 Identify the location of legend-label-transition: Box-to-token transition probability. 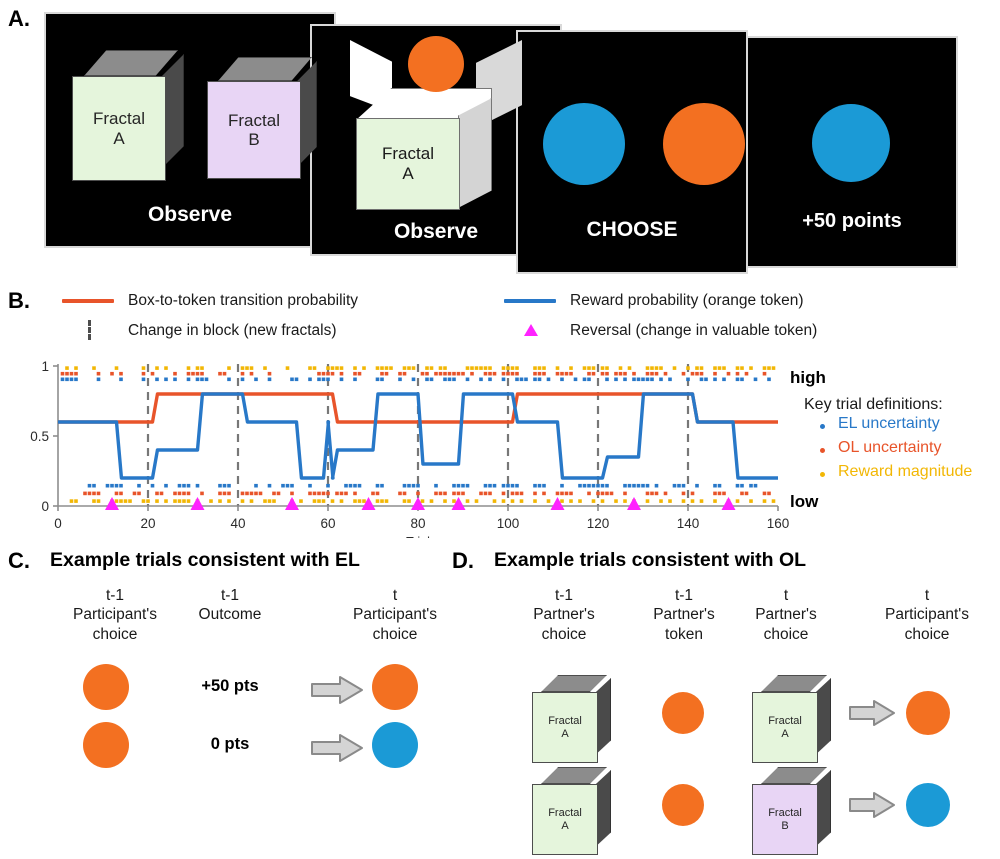
(243, 300).